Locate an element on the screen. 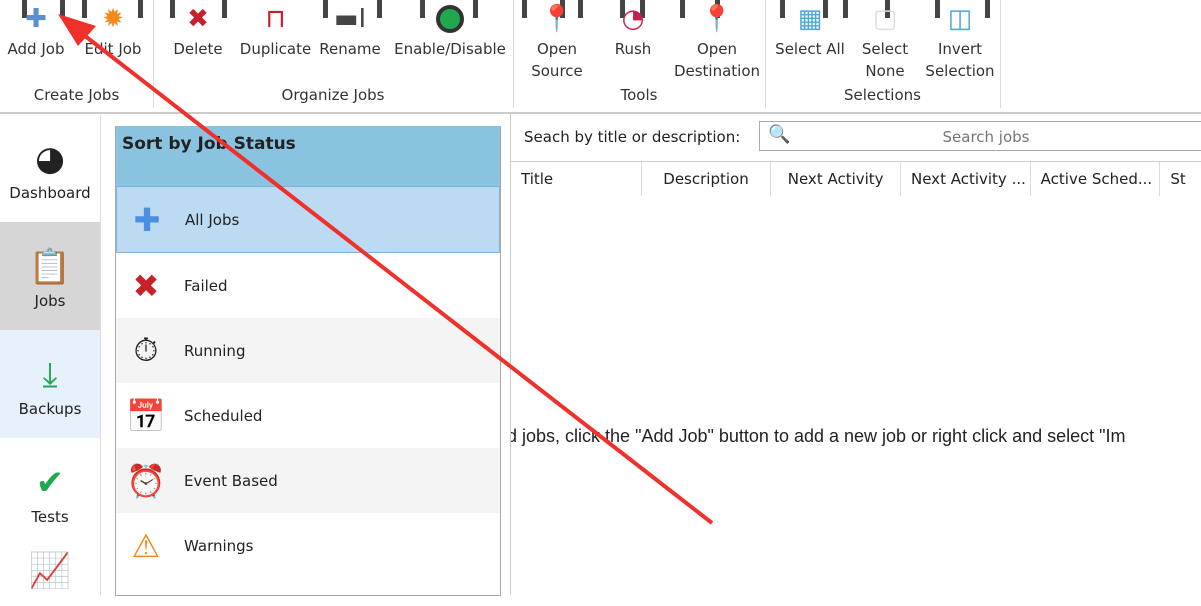 The image size is (1201, 606). invert-grid-icon: ◫ is located at coordinates (960, 19).